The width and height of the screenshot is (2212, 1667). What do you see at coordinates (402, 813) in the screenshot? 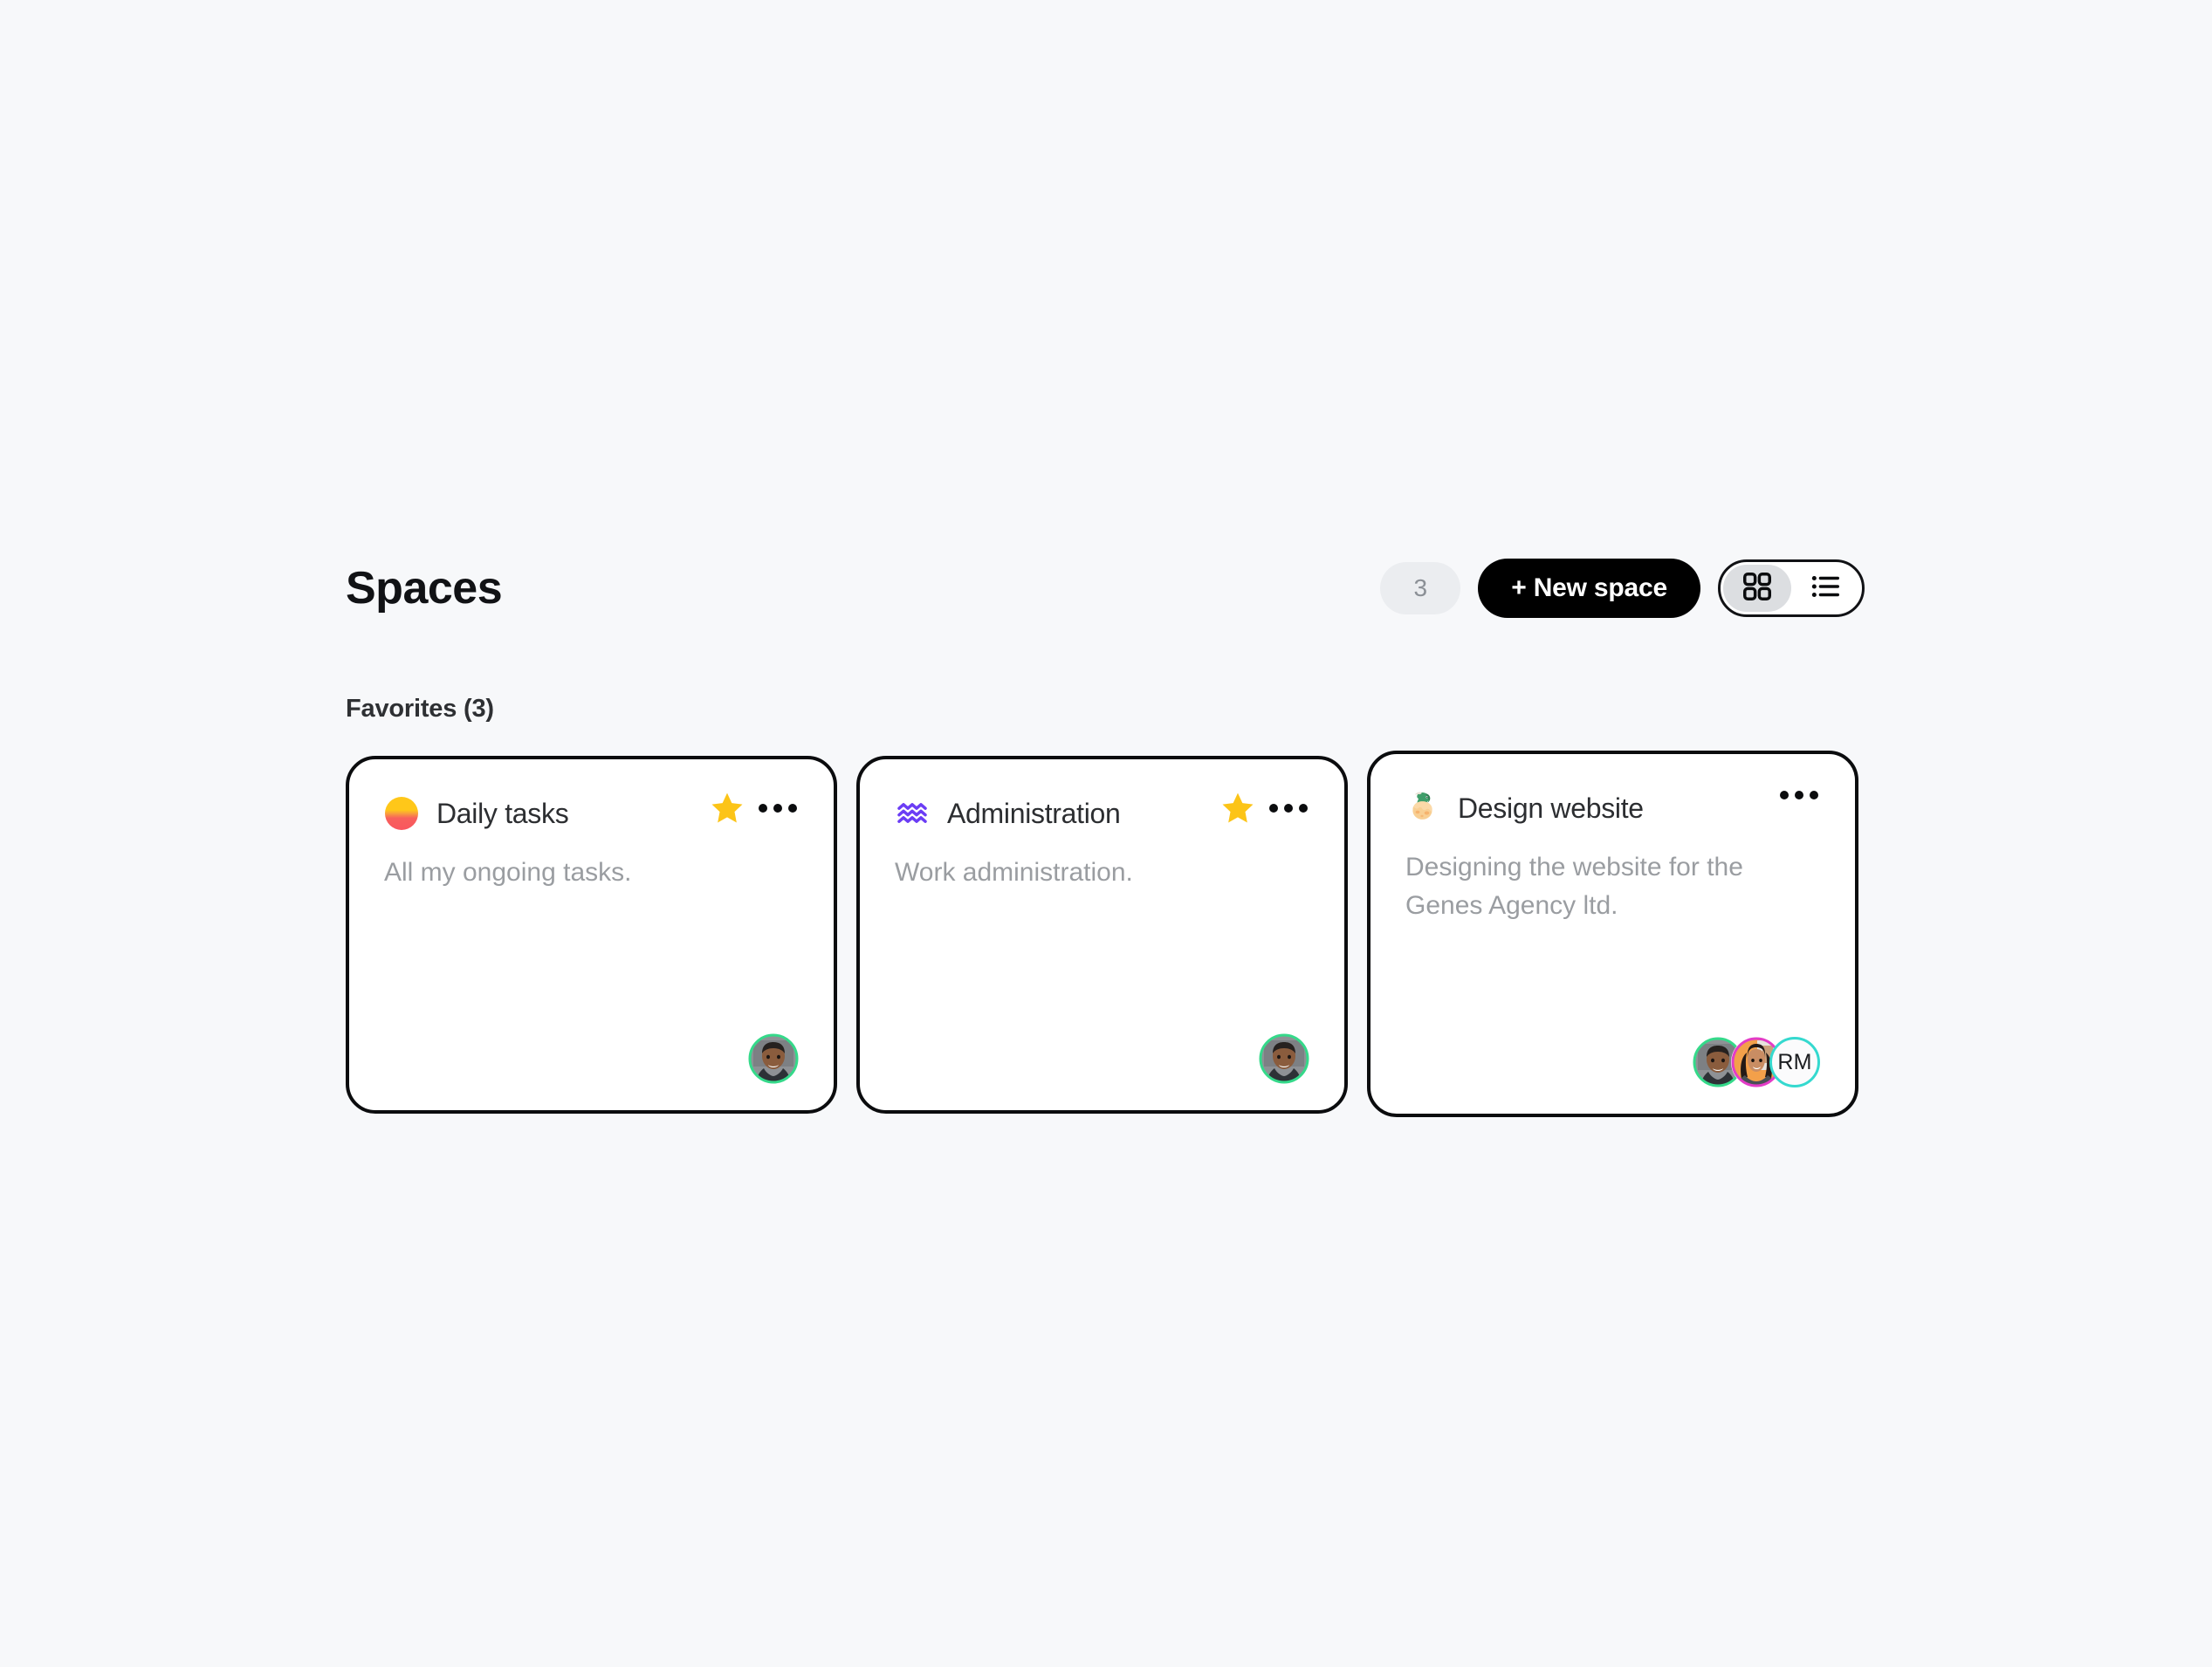
I see `sunrise-emoji` at bounding box center [402, 813].